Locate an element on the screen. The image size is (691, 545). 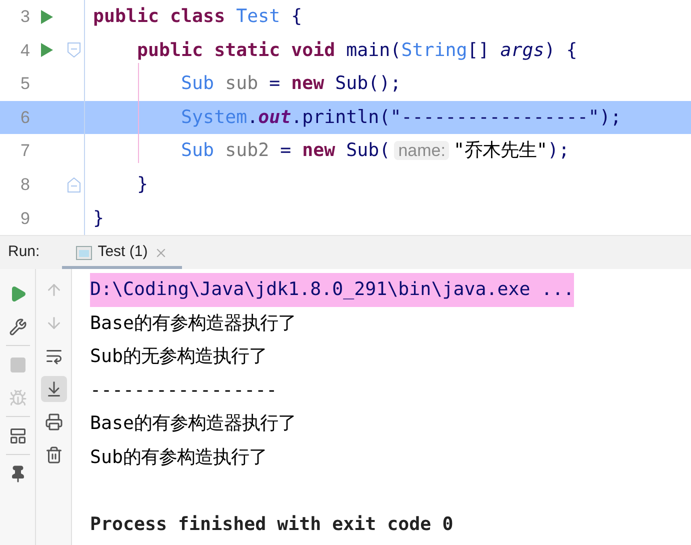
line-number: 9 is located at coordinates (25, 219).